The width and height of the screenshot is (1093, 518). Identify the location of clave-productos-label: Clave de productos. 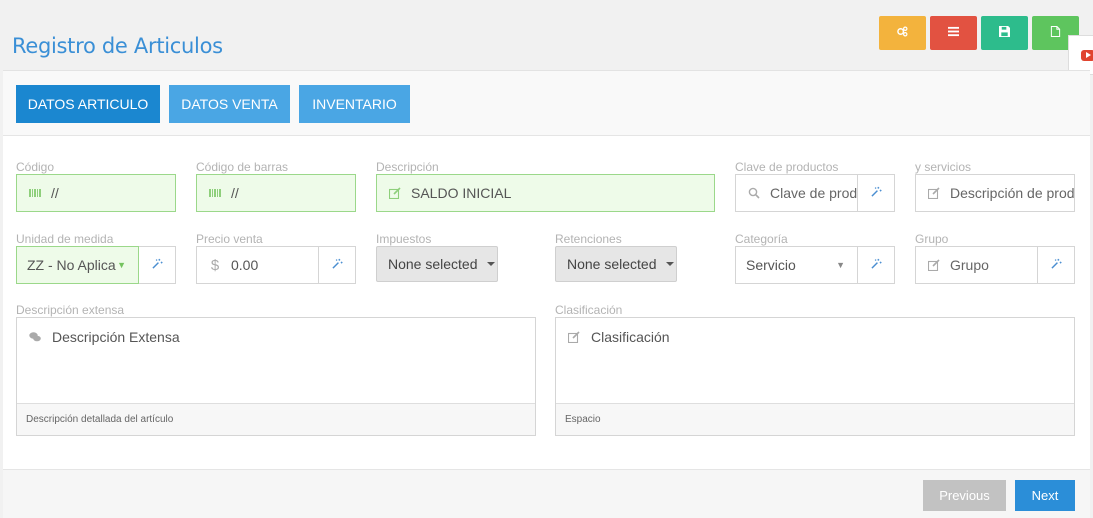
(787, 167).